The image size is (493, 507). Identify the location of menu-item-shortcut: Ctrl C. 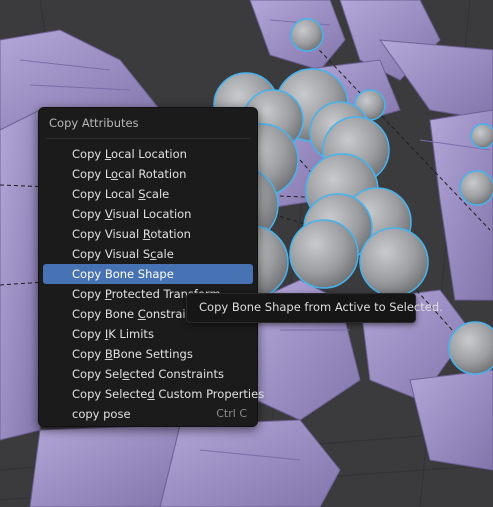
(231, 413).